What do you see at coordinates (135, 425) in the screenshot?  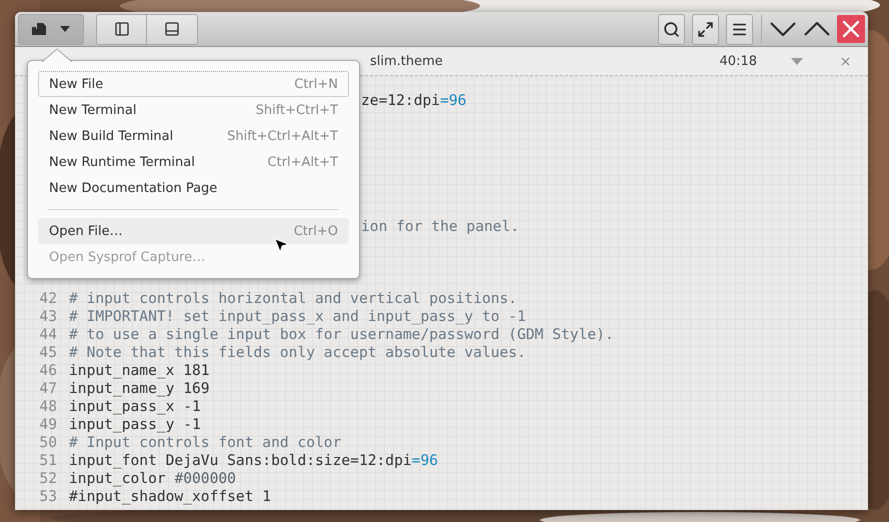 I see `code-line: input_pass_y -1` at bounding box center [135, 425].